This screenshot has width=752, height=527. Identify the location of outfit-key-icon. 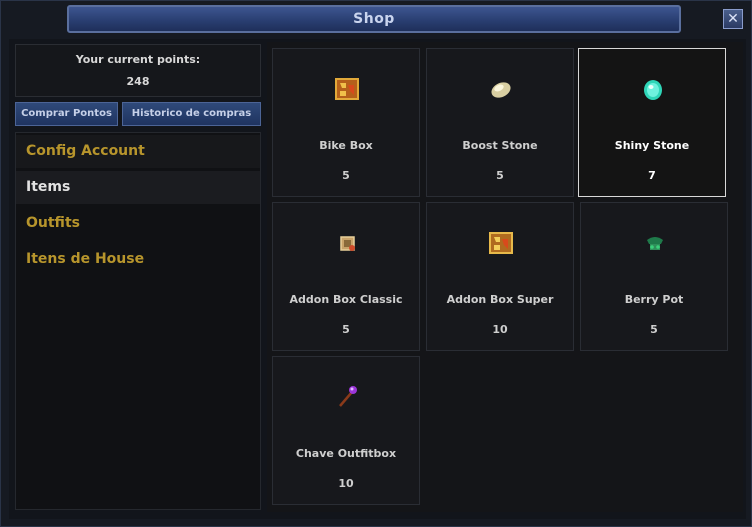
(348, 396).